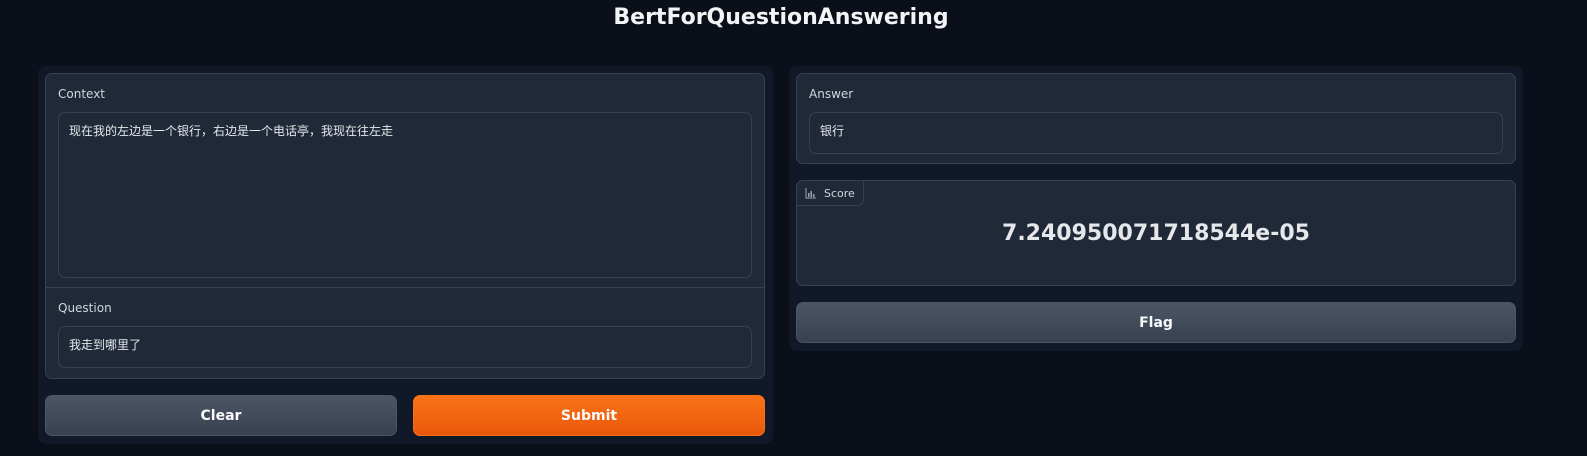  Describe the element at coordinates (839, 193) in the screenshot. I see `score-label: Score` at that location.